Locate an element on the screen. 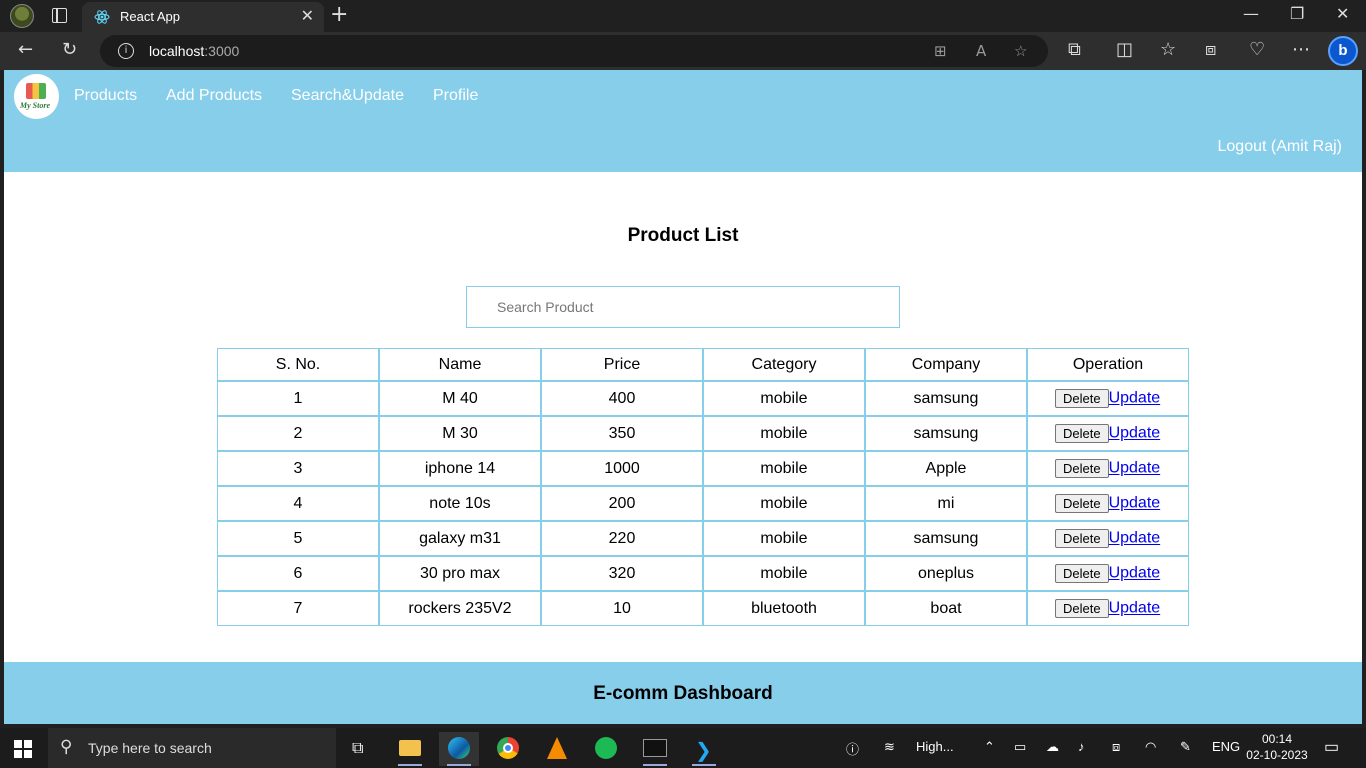 The height and width of the screenshot is (768, 1366). back-icon: ← is located at coordinates (25, 49).